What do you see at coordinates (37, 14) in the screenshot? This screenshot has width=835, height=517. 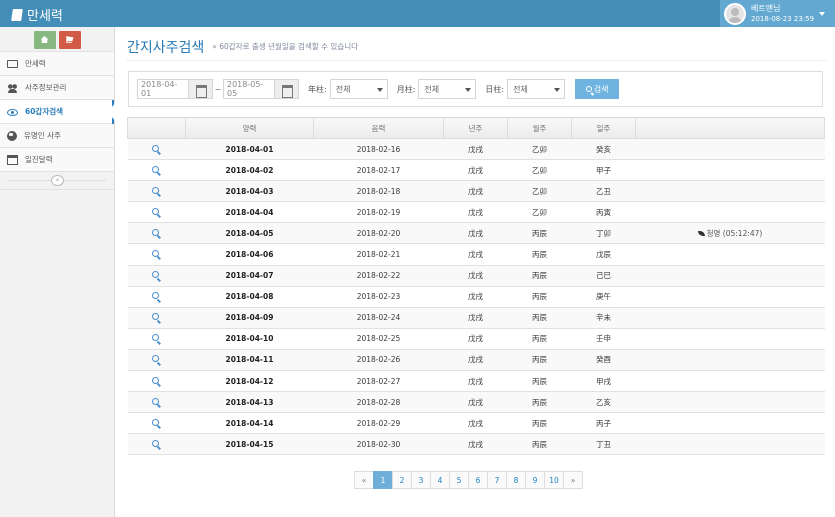 I see `brand: 만세력` at bounding box center [37, 14].